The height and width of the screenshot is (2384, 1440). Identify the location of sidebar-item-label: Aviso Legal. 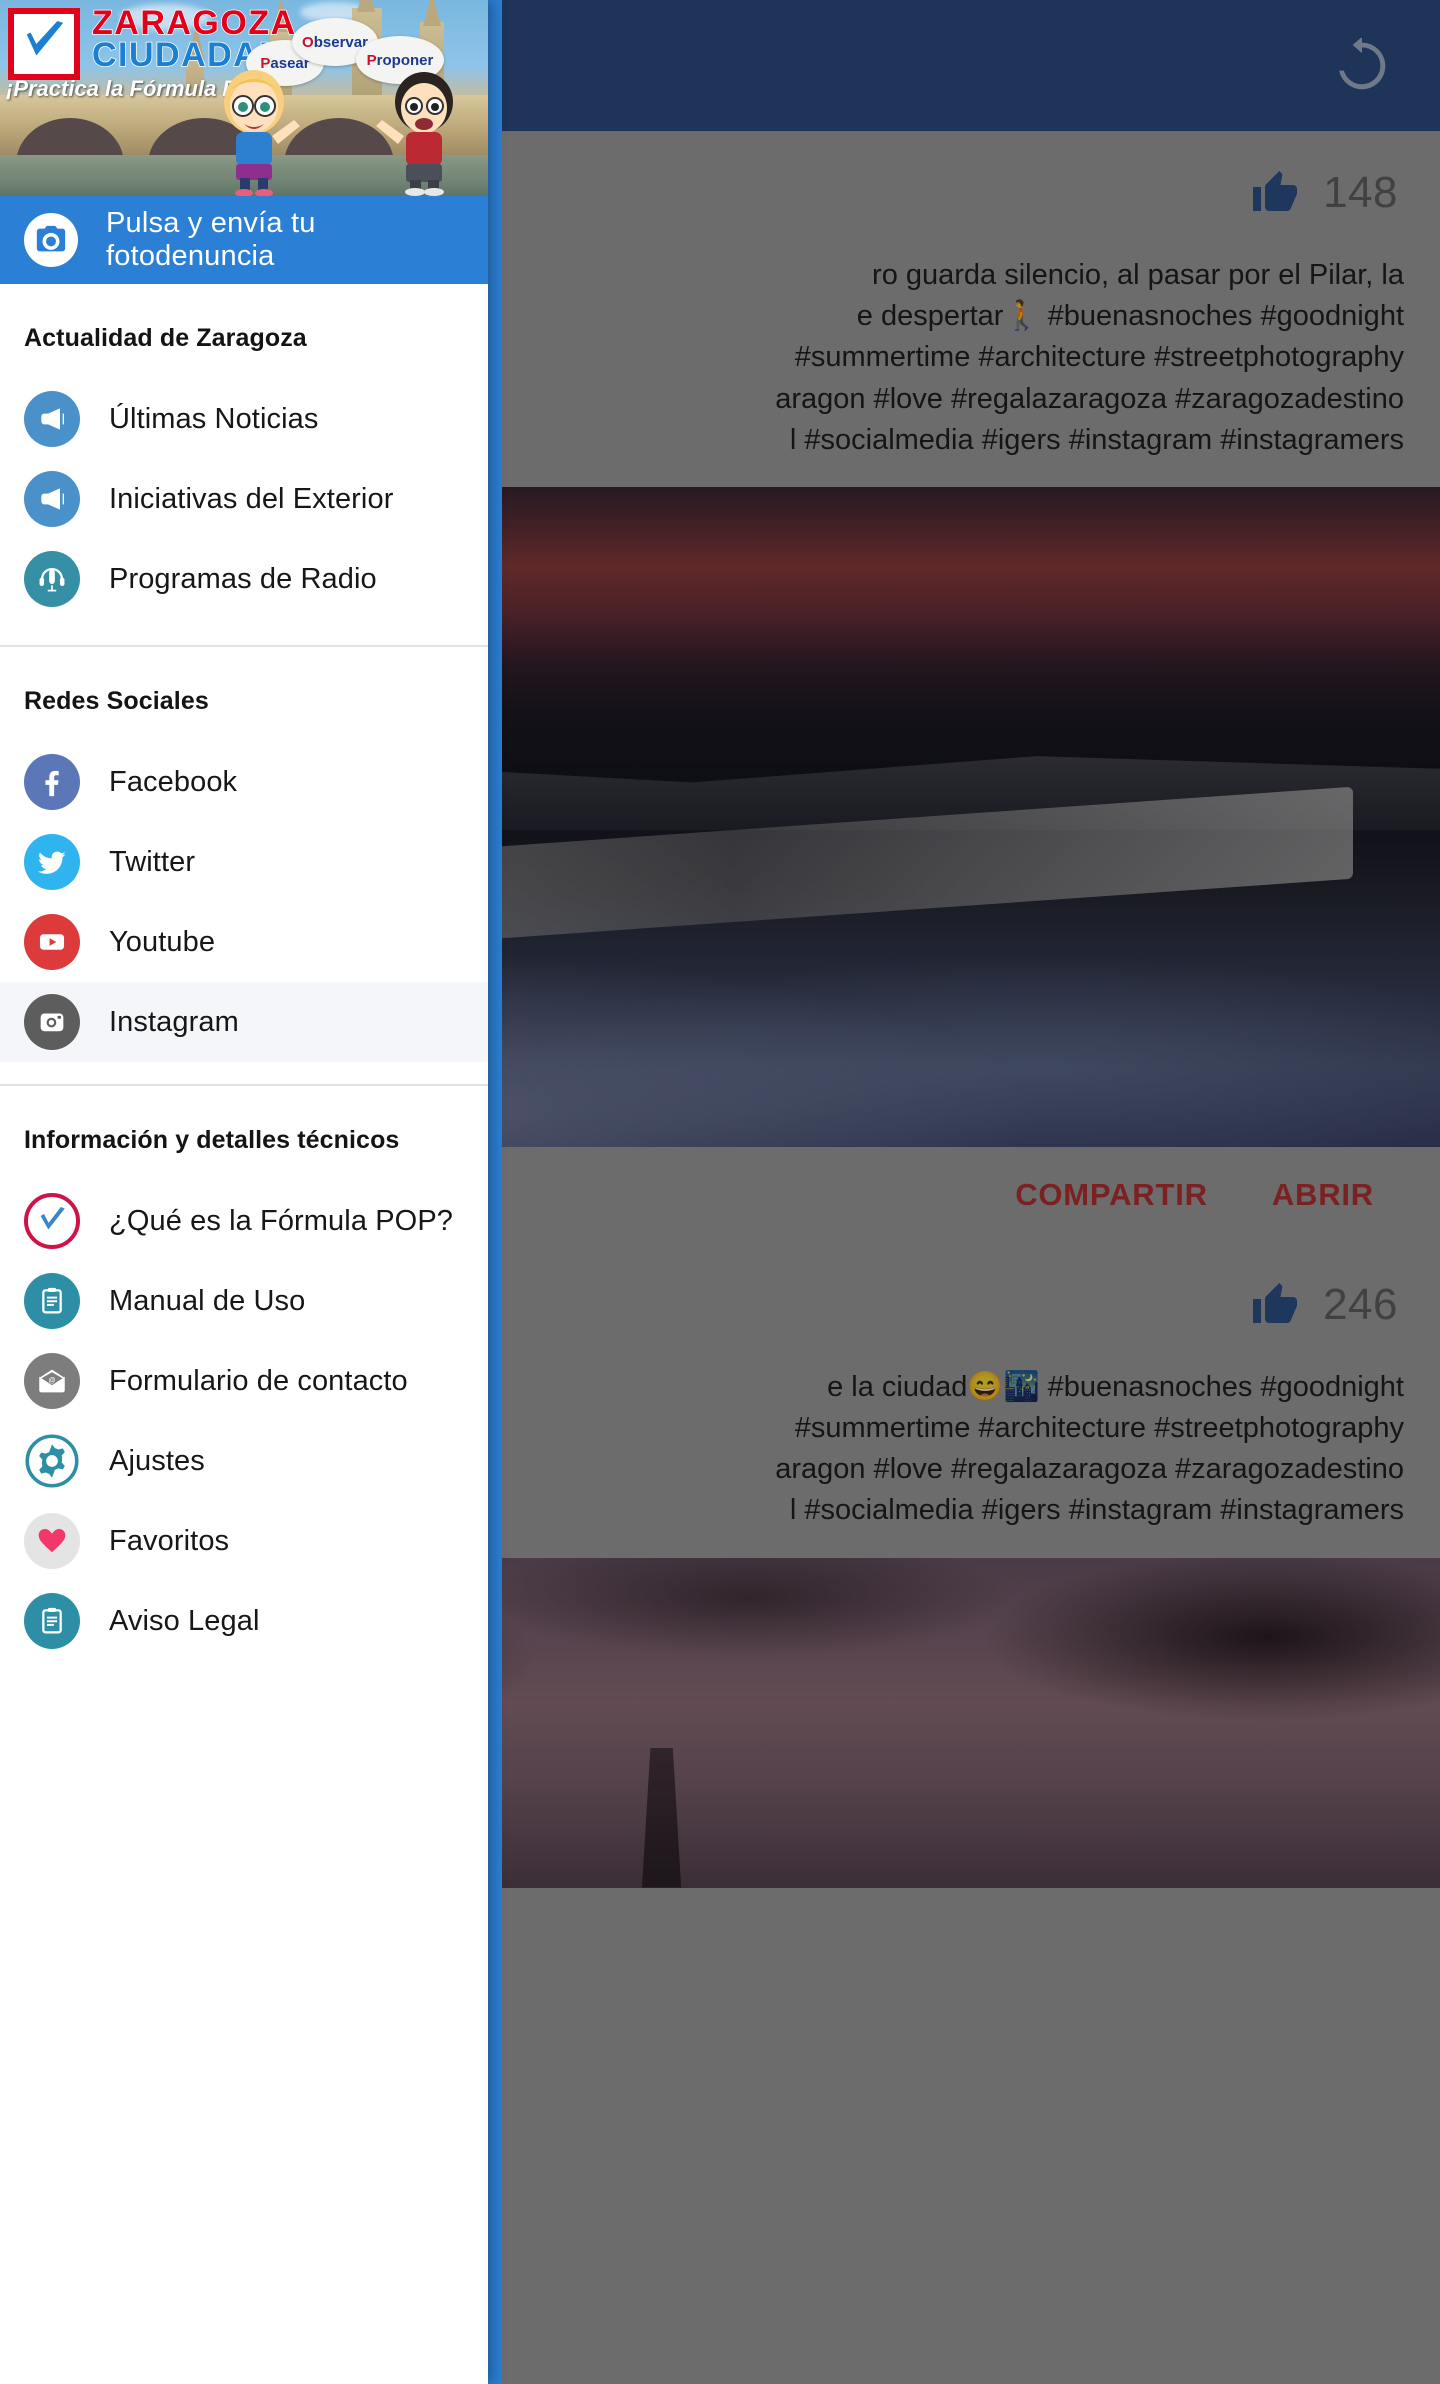
(184, 1620).